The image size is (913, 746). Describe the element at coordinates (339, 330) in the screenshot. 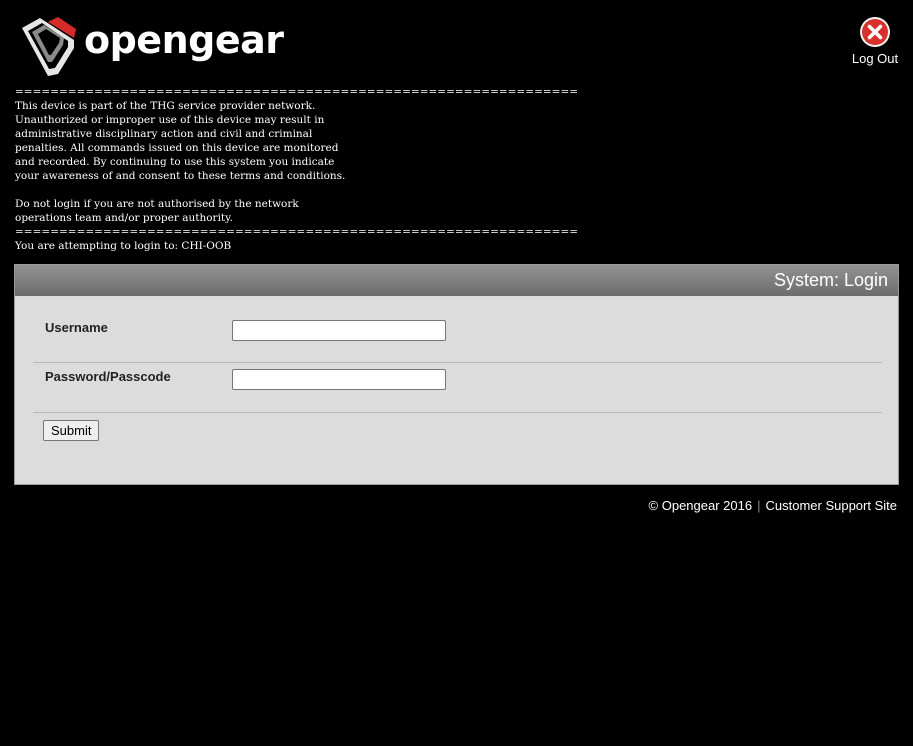

I see `username-input` at that location.